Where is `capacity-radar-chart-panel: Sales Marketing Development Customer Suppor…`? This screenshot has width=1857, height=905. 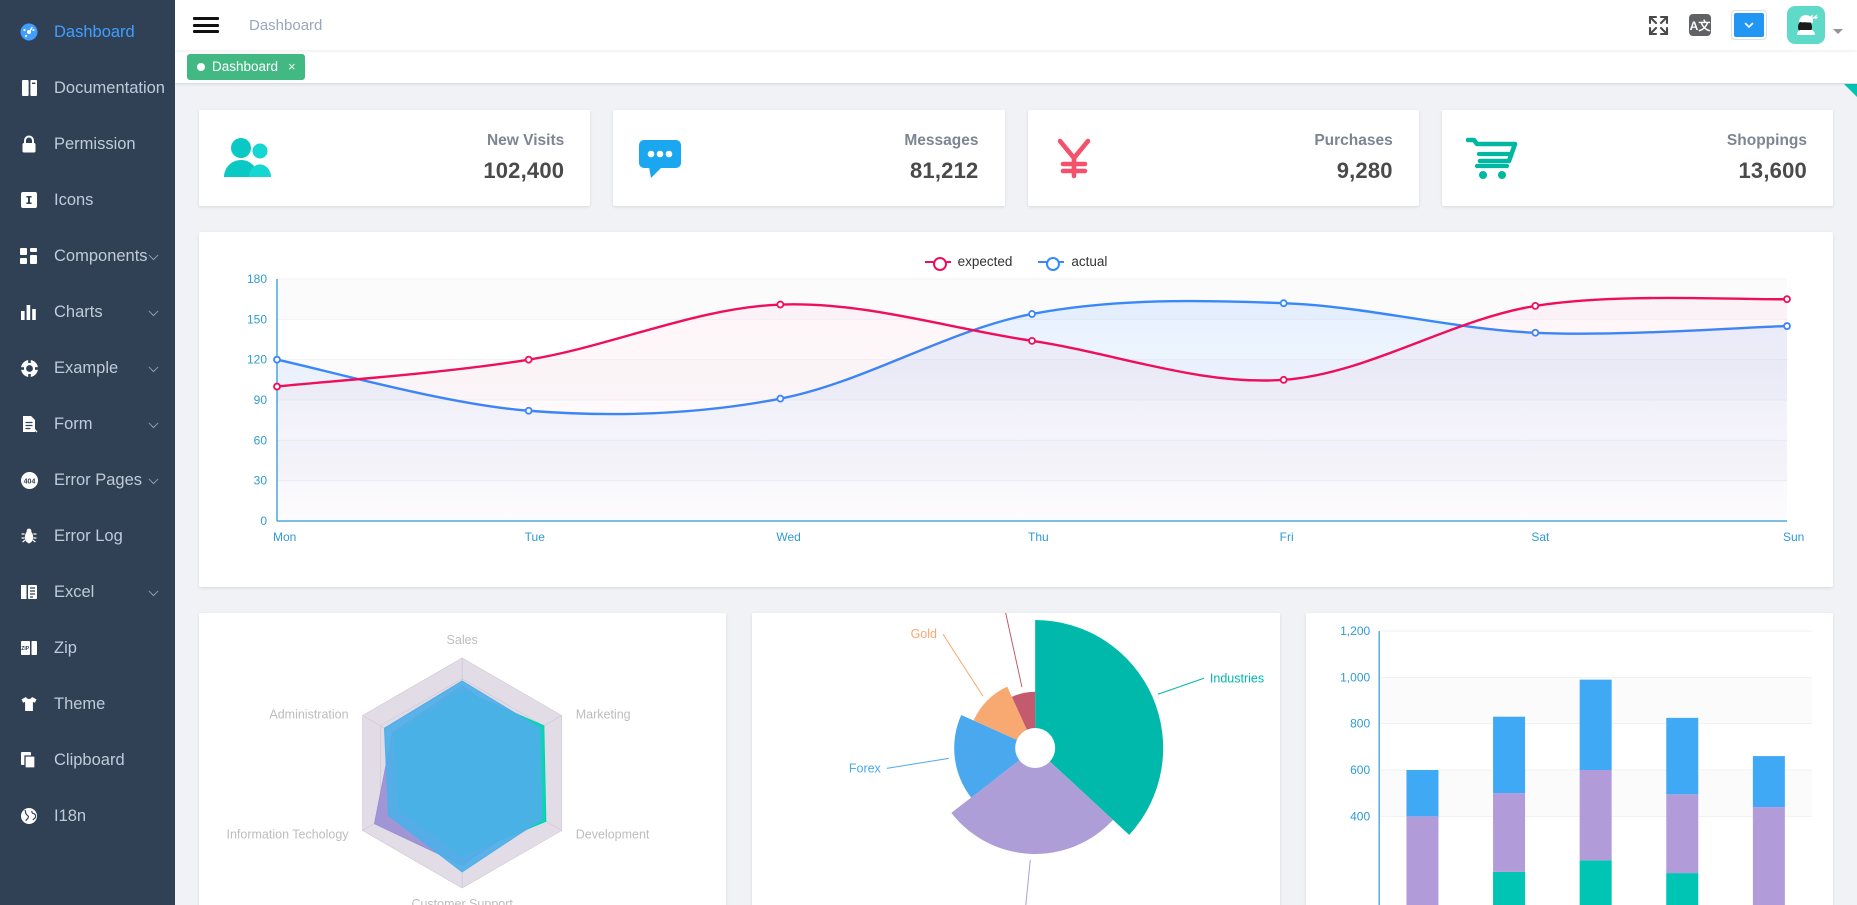 capacity-radar-chart-panel: Sales Marketing Development Customer Suppor… is located at coordinates (463, 759).